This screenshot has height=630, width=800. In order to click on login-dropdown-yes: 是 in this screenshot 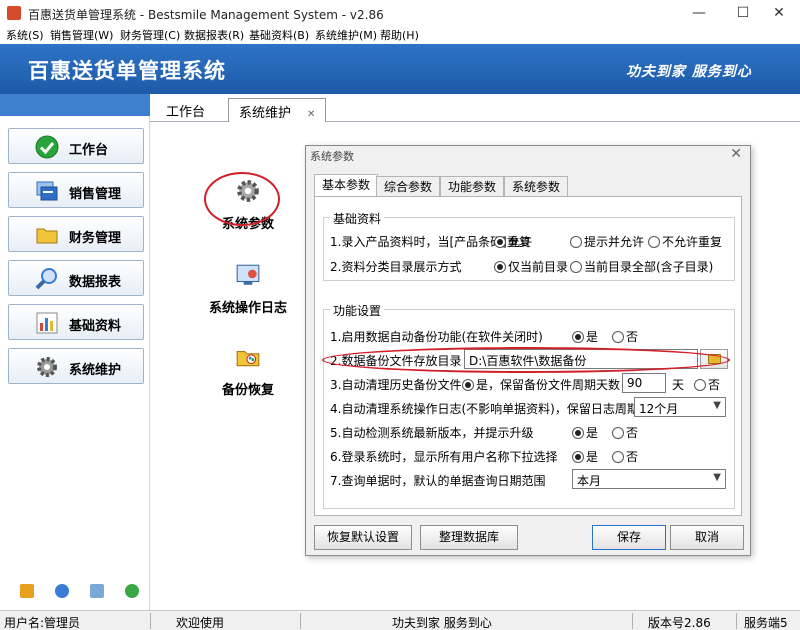, I will do `click(585, 456)`.